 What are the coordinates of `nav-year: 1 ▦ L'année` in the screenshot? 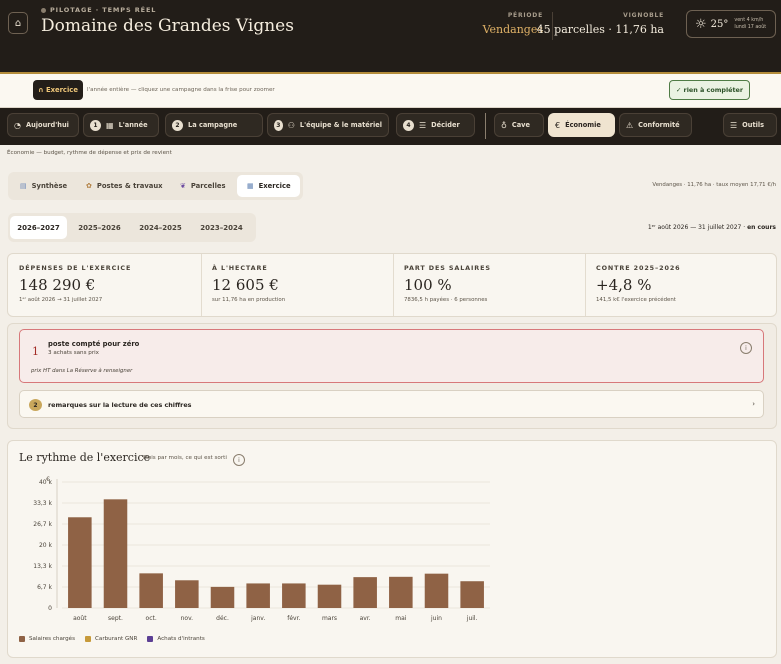 It's located at (121, 125).